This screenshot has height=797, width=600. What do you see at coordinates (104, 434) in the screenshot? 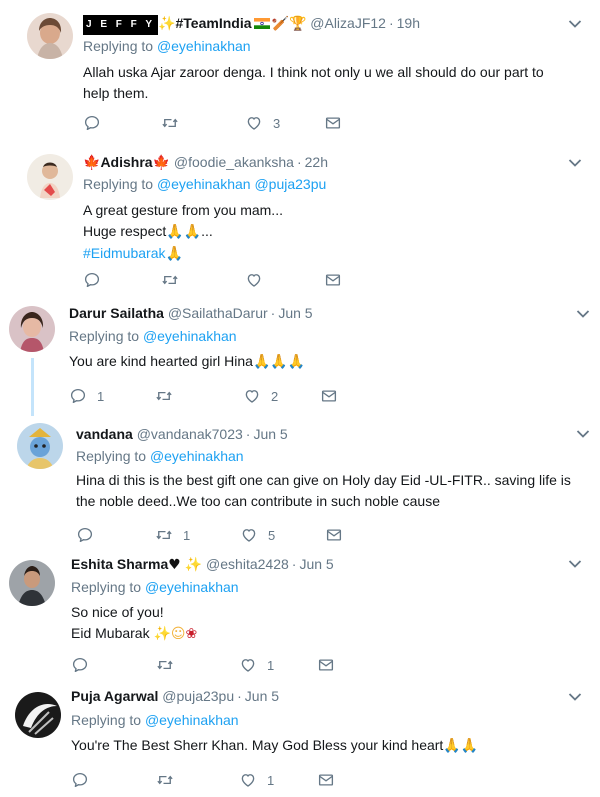
I see `display-name: vandana` at bounding box center [104, 434].